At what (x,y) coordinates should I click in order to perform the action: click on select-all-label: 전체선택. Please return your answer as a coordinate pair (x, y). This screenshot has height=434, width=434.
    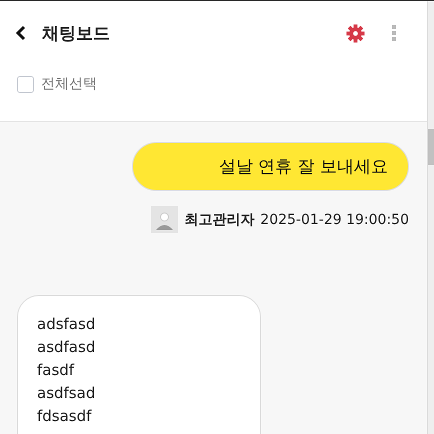
    Looking at the image, I should click on (69, 84).